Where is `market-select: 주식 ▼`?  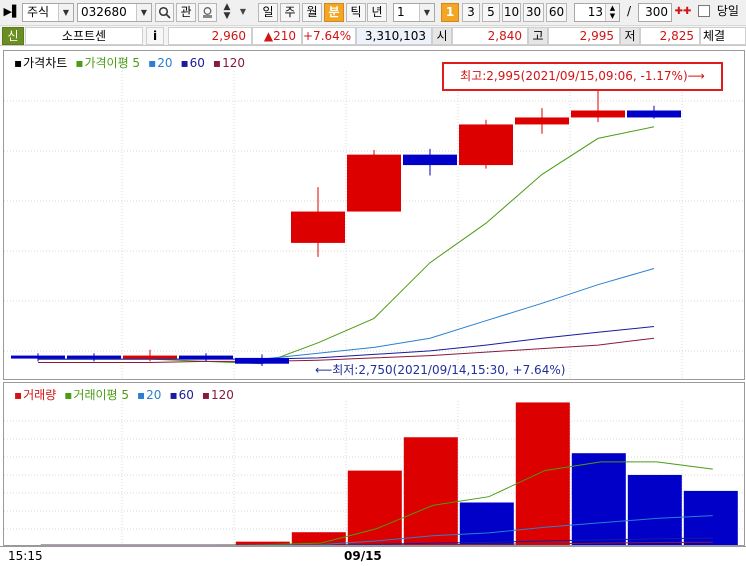 market-select: 주식 ▼ is located at coordinates (48, 12).